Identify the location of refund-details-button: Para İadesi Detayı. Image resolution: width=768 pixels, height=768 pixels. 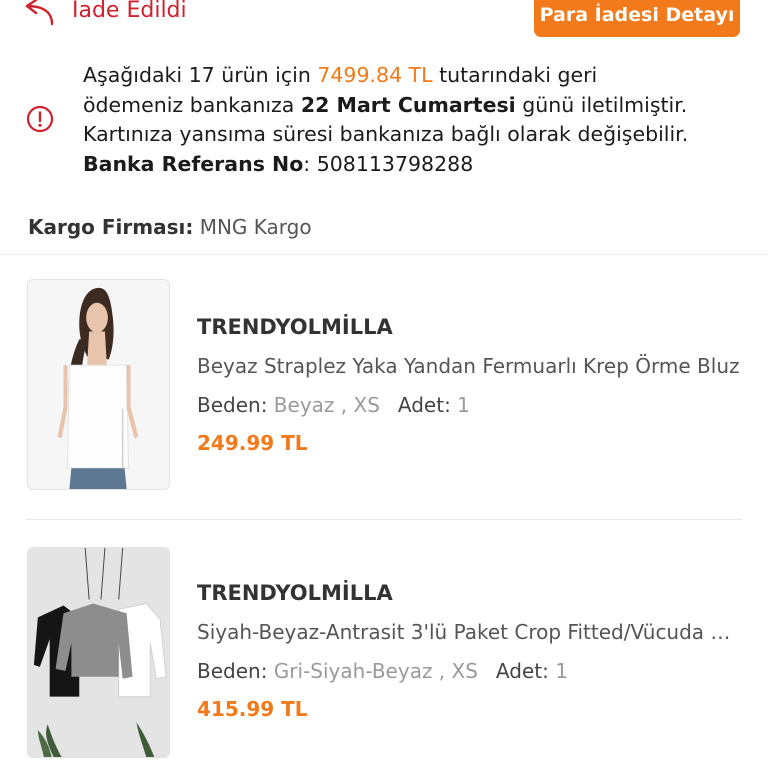
(637, 18).